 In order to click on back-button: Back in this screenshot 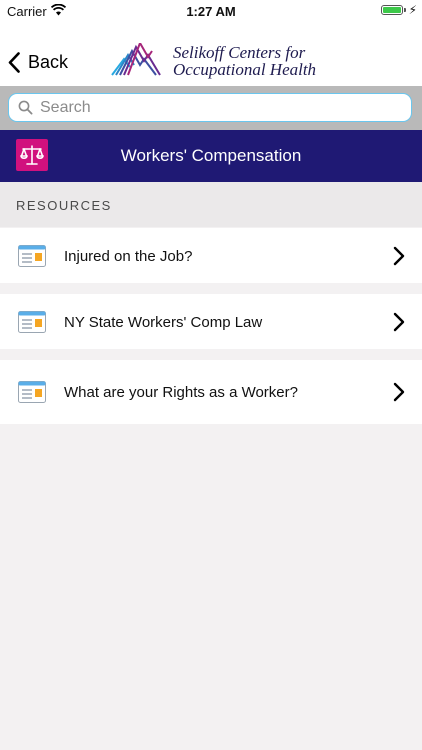, I will do `click(38, 62)`.